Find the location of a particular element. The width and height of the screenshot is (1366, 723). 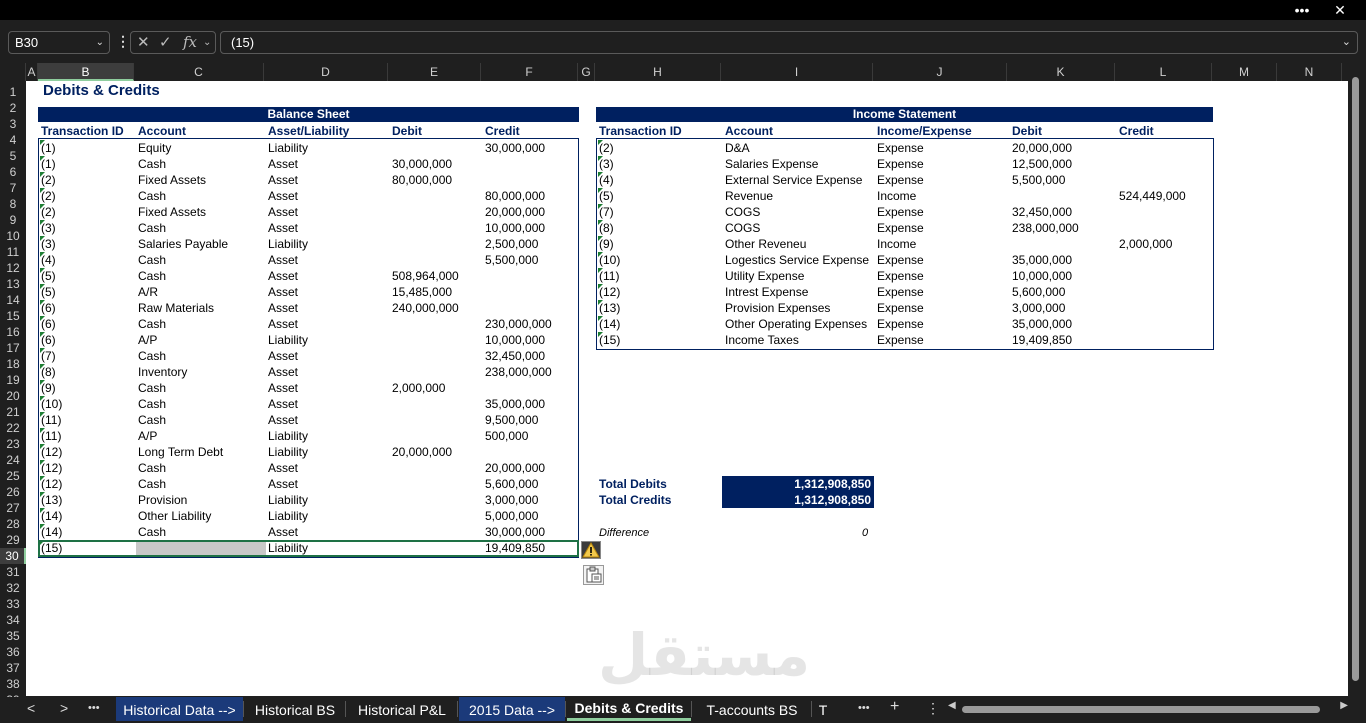

row-header: 5 is located at coordinates (13, 156).